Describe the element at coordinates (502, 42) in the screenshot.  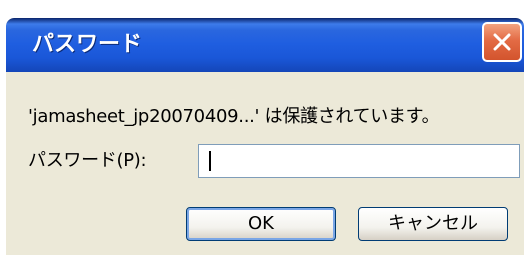
I see `close-button` at that location.